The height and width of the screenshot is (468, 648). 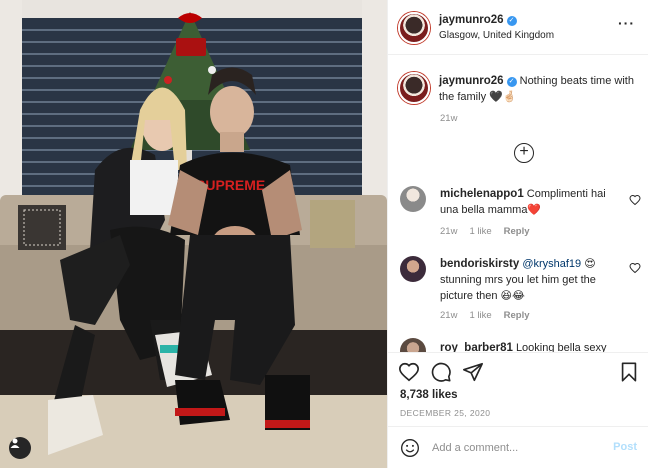 I want to click on author-avatar, so click(x=414, y=28).